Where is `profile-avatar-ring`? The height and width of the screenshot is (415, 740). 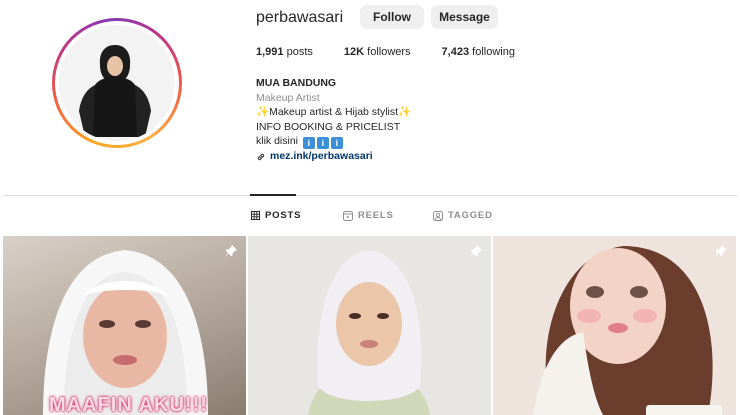 profile-avatar-ring is located at coordinates (117, 83).